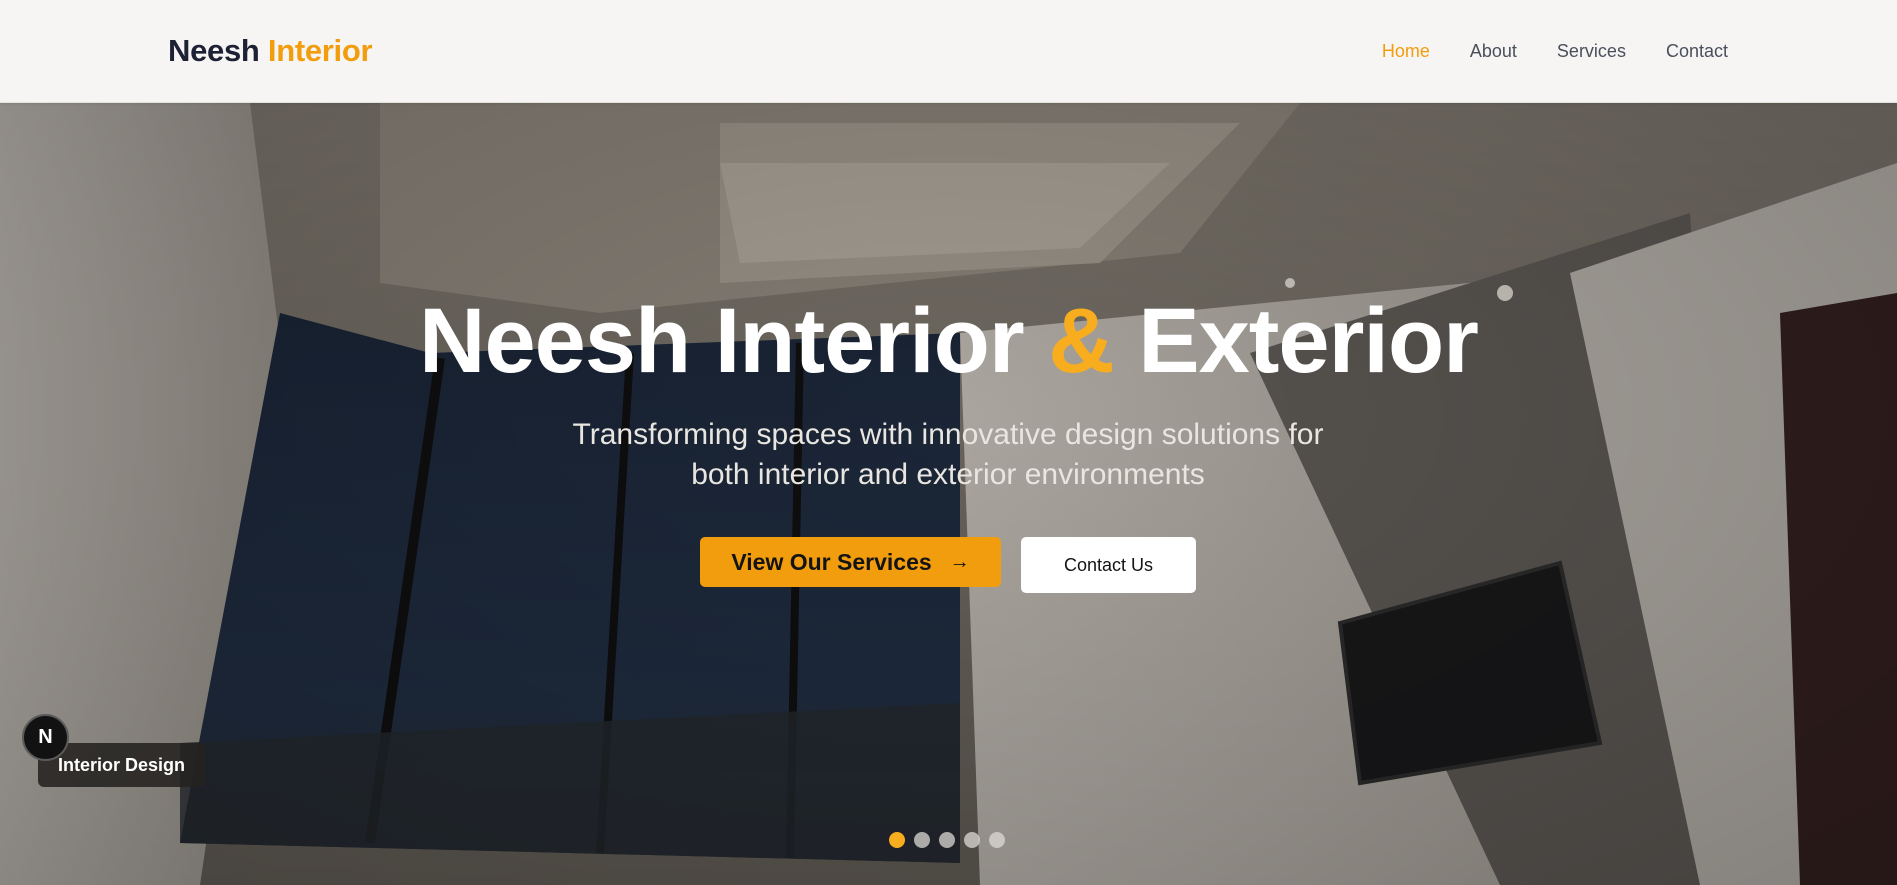 The width and height of the screenshot is (1897, 885). I want to click on hero-title-part2: Exterior, so click(1296, 341).